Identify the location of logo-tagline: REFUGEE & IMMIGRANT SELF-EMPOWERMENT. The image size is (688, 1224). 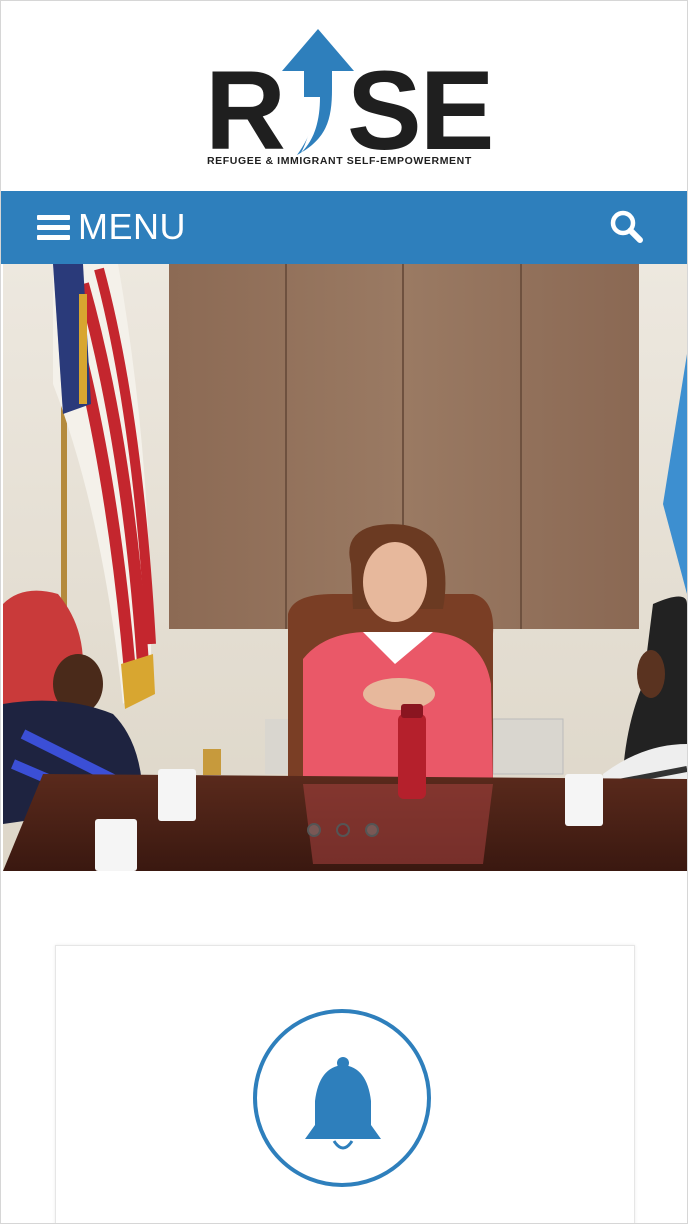
(339, 161).